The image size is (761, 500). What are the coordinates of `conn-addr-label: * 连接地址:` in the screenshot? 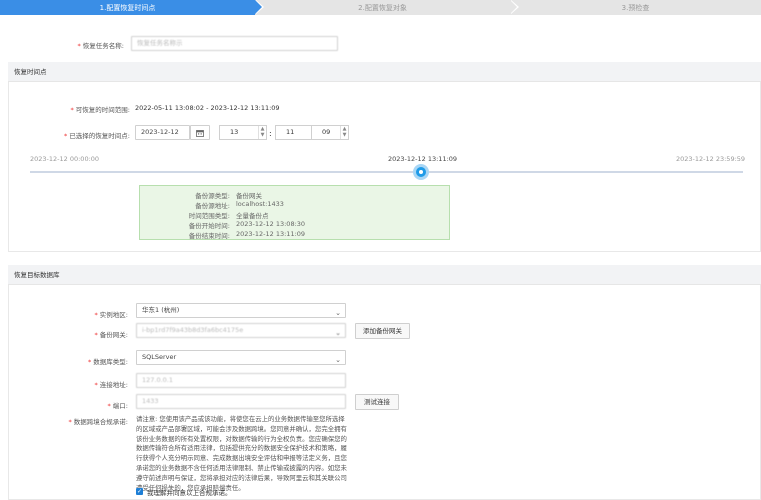 It's located at (111, 385).